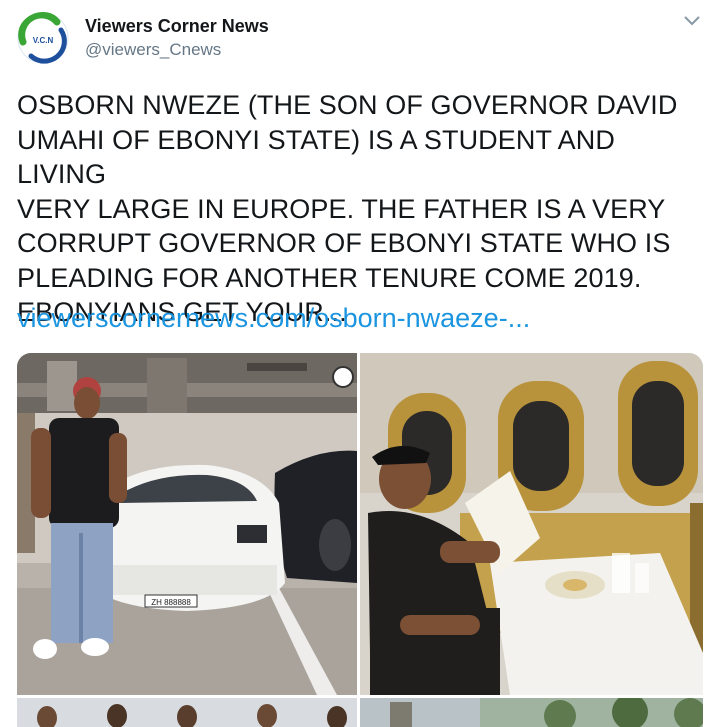 The height and width of the screenshot is (727, 720). I want to click on vcn-logo-icon: V.C.N, so click(43, 38).